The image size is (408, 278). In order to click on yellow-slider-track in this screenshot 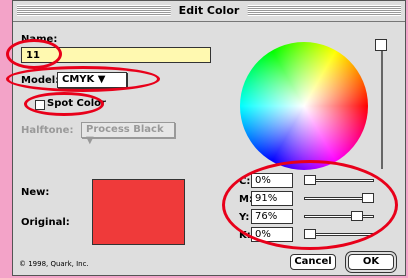, I will do `click(339, 216)`.